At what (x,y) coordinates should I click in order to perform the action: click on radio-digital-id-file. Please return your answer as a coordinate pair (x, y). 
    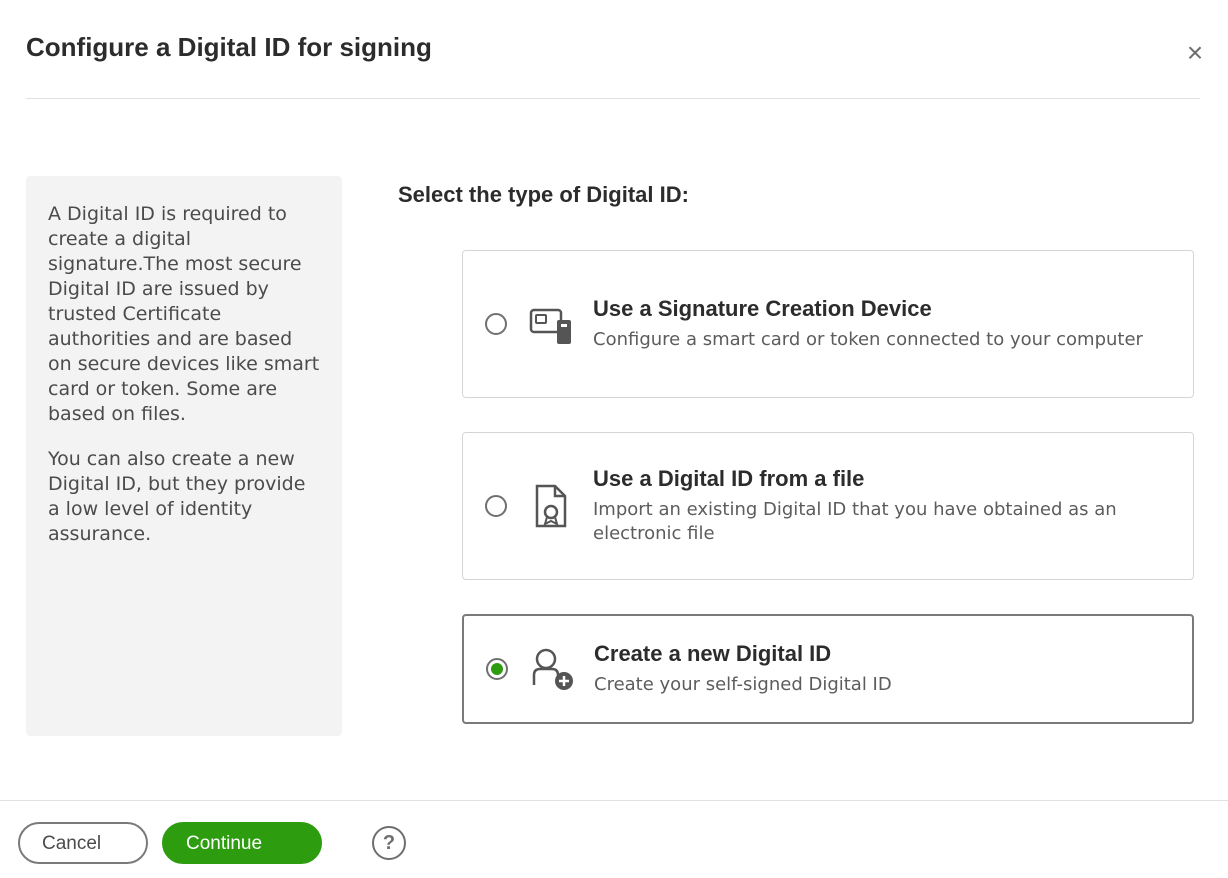
    Looking at the image, I should click on (496, 506).